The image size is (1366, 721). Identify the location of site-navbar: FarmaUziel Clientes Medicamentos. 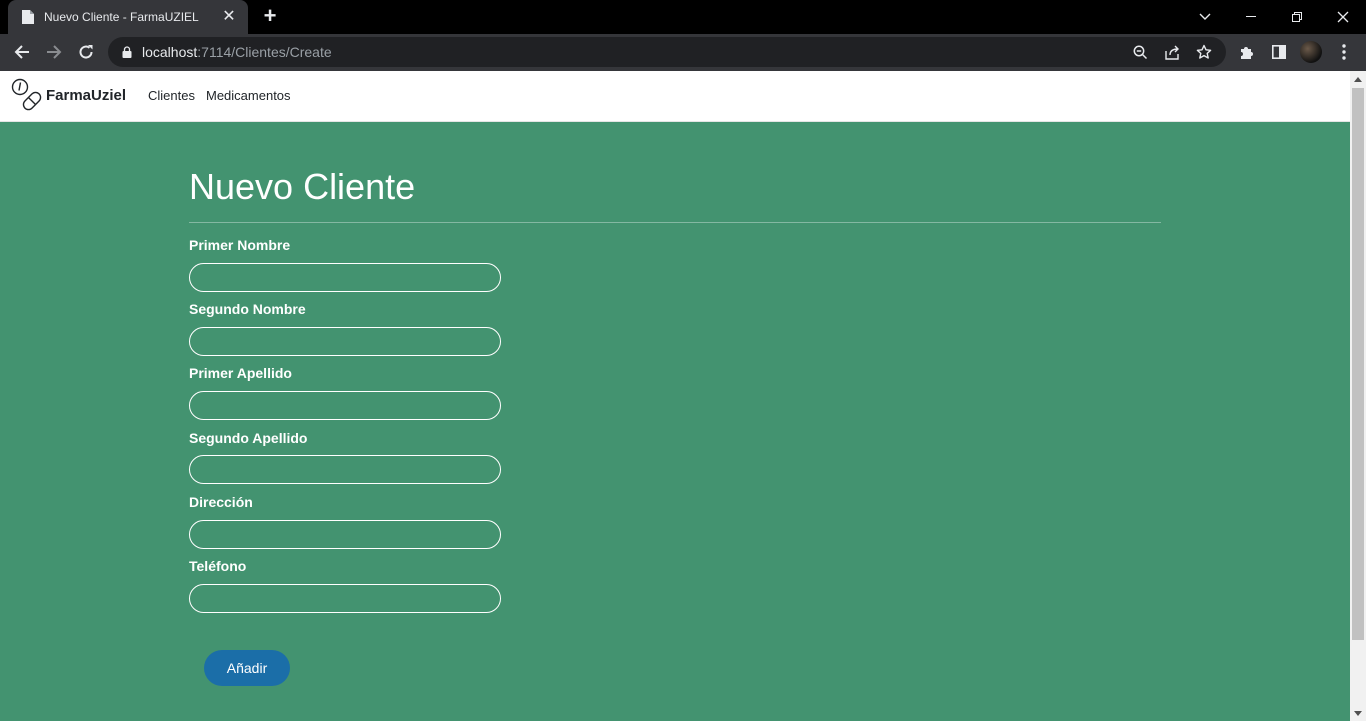
(675, 96).